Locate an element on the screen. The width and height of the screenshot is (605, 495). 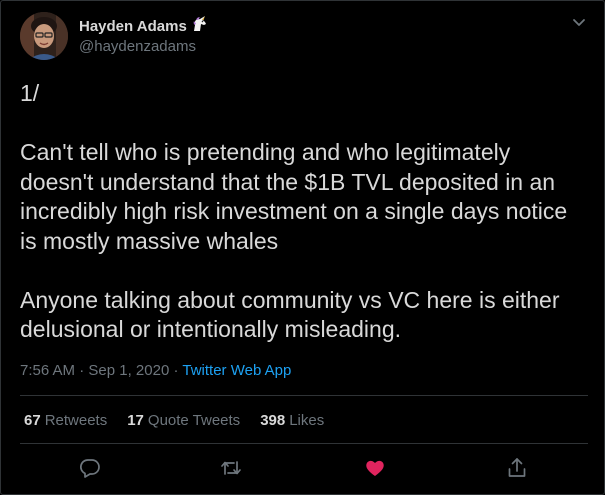
author-name-row: Hayden Adams is located at coordinates (144, 26).